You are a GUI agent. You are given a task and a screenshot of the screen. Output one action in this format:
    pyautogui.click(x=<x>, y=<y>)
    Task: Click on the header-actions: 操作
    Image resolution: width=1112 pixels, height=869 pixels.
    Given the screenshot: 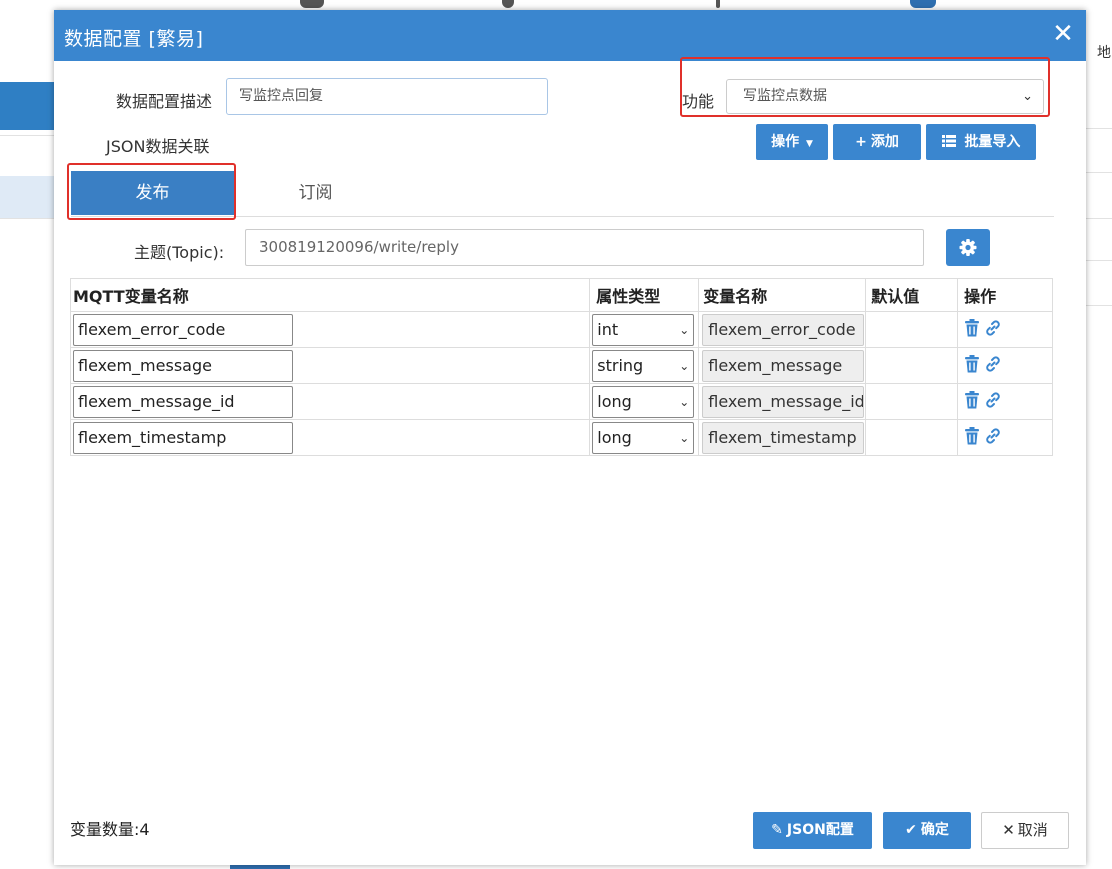 What is the action you would take?
    pyautogui.click(x=1005, y=295)
    